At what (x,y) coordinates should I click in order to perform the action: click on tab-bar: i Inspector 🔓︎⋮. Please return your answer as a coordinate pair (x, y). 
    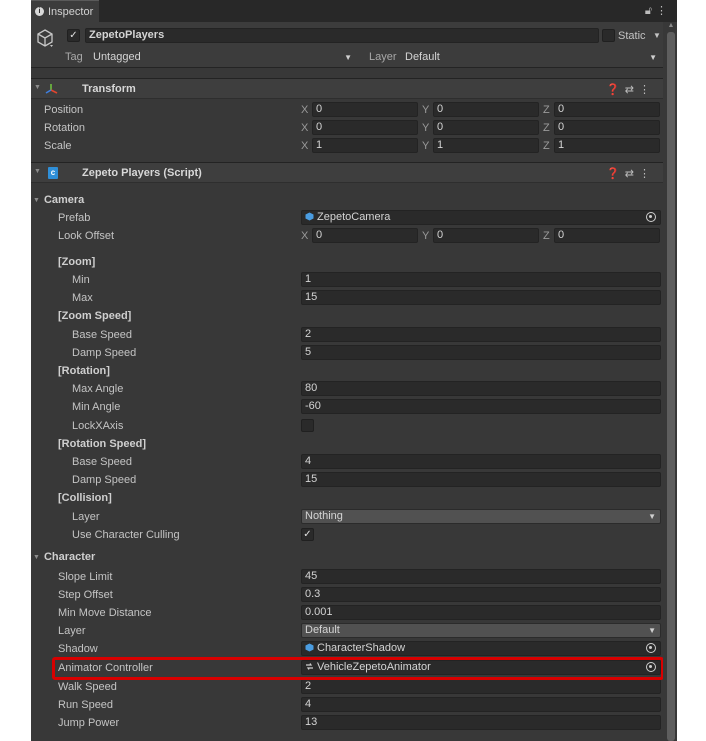
    Looking at the image, I should click on (354, 11).